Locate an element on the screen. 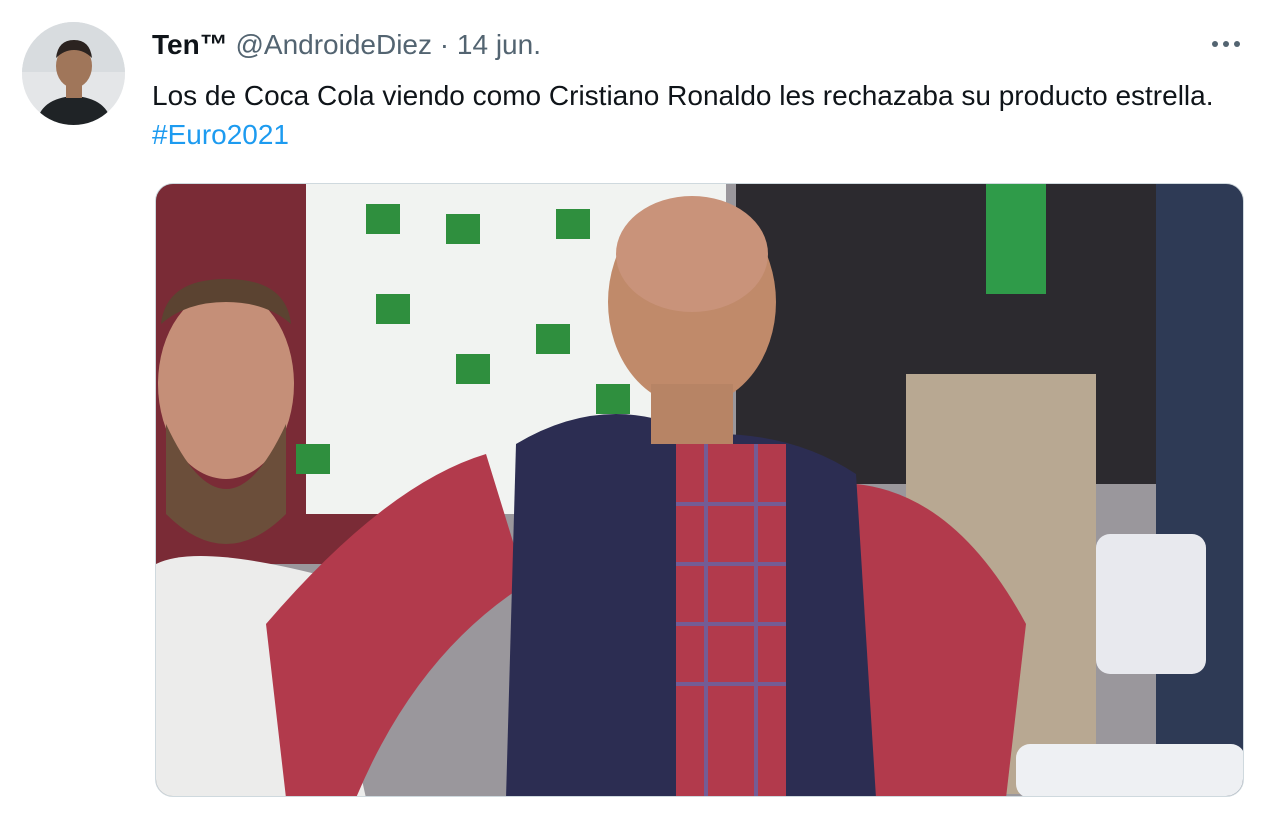 This screenshot has width=1280, height=813. more-options-button is located at coordinates (1226, 44).